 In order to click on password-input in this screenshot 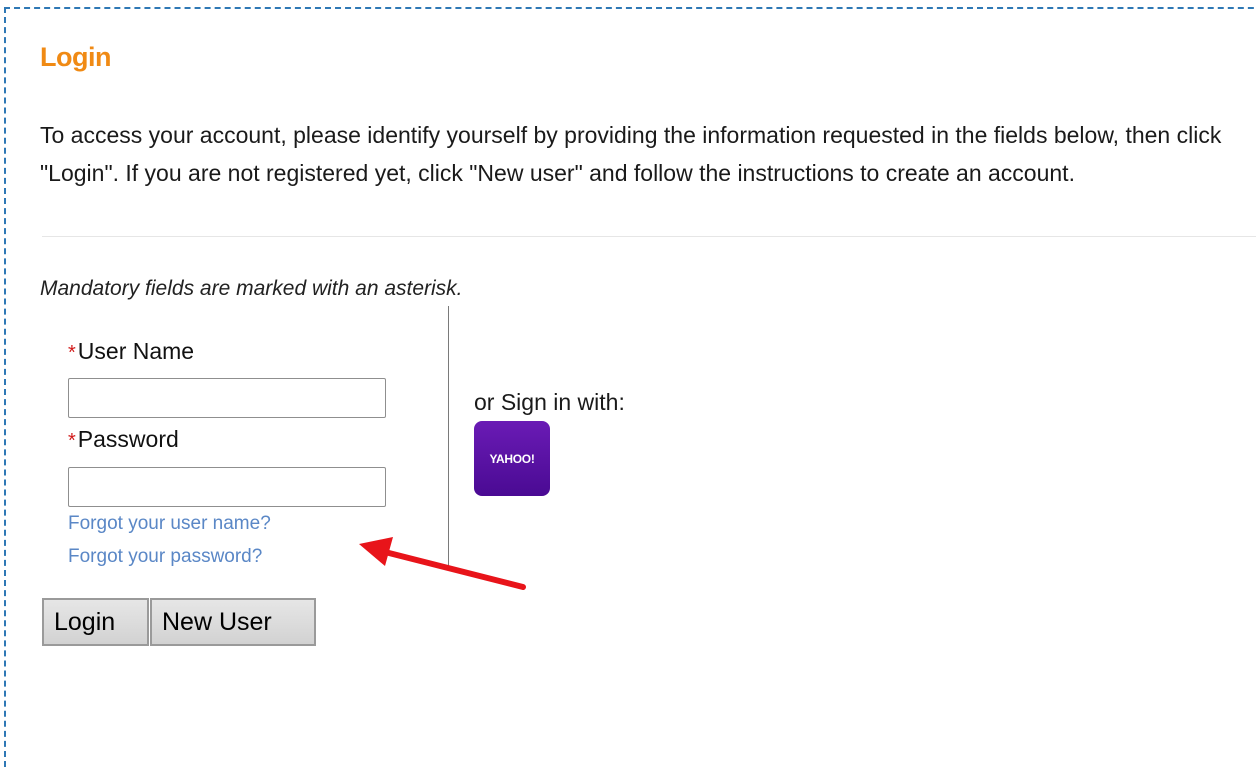, I will do `click(227, 487)`.